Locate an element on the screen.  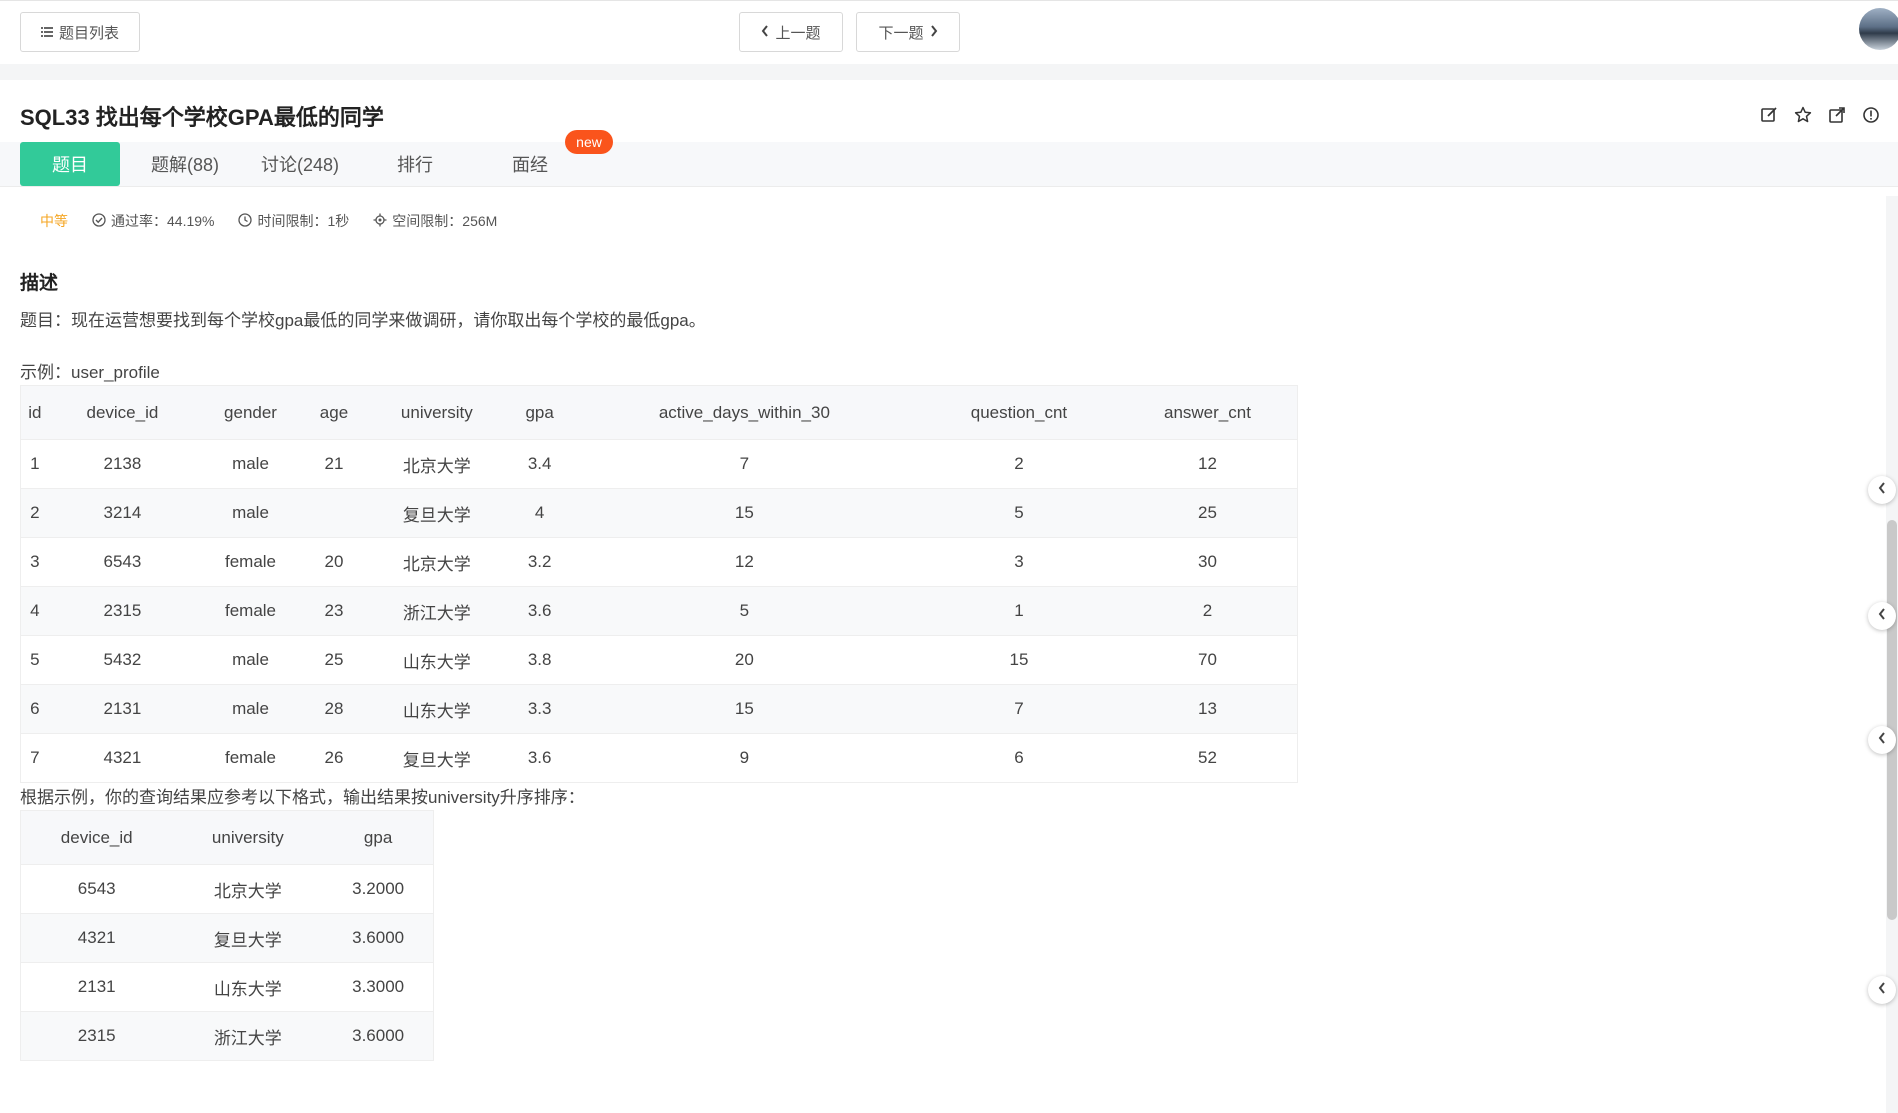
new-badge: new is located at coordinates (589, 142).